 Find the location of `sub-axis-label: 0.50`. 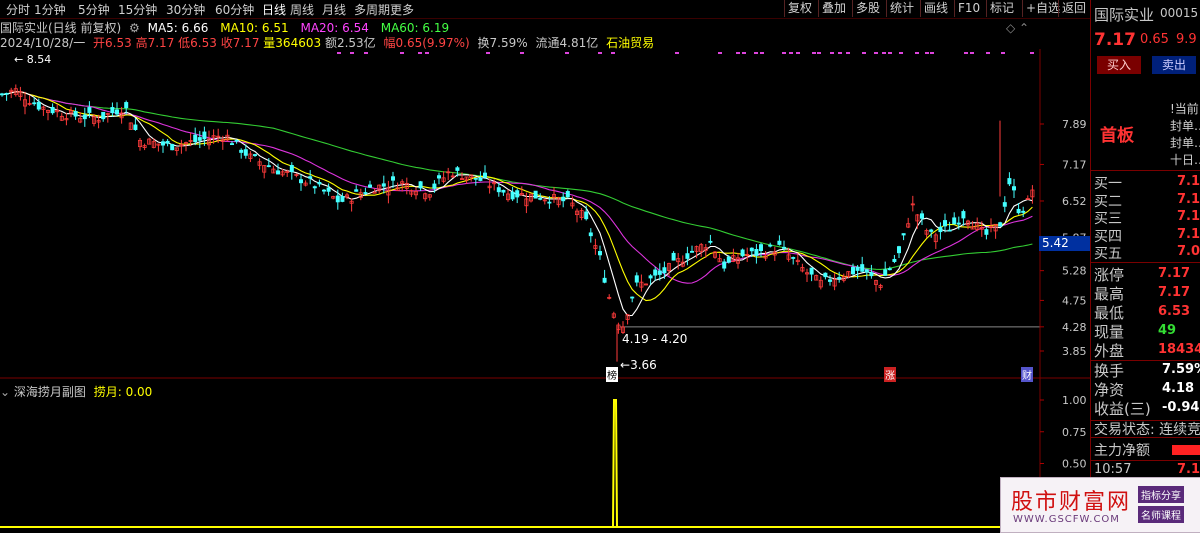

sub-axis-label: 0.50 is located at coordinates (1074, 464).